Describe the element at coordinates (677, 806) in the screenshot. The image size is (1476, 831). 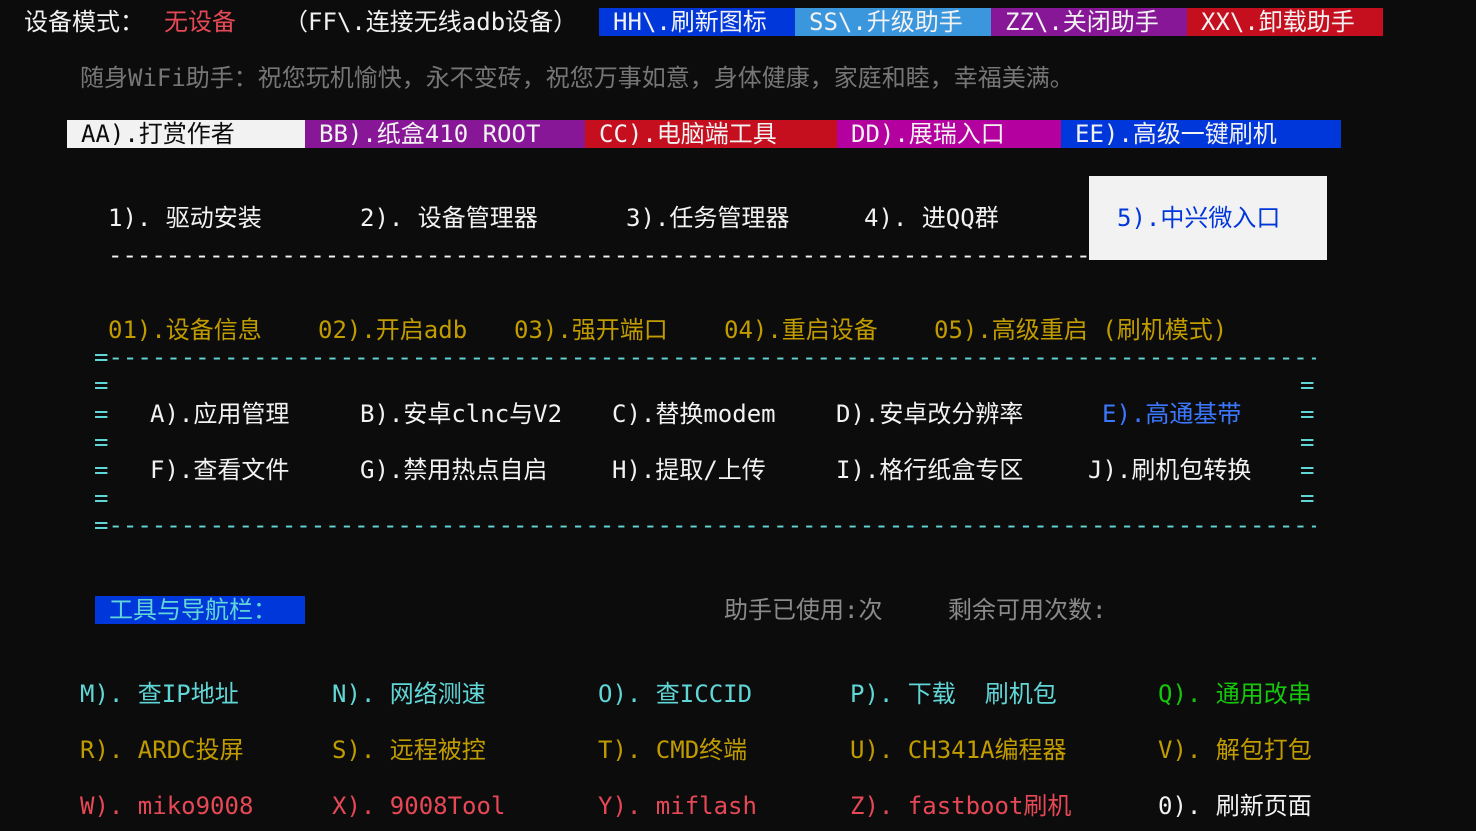
I see `tool-miflash: Y). miflash` at that location.